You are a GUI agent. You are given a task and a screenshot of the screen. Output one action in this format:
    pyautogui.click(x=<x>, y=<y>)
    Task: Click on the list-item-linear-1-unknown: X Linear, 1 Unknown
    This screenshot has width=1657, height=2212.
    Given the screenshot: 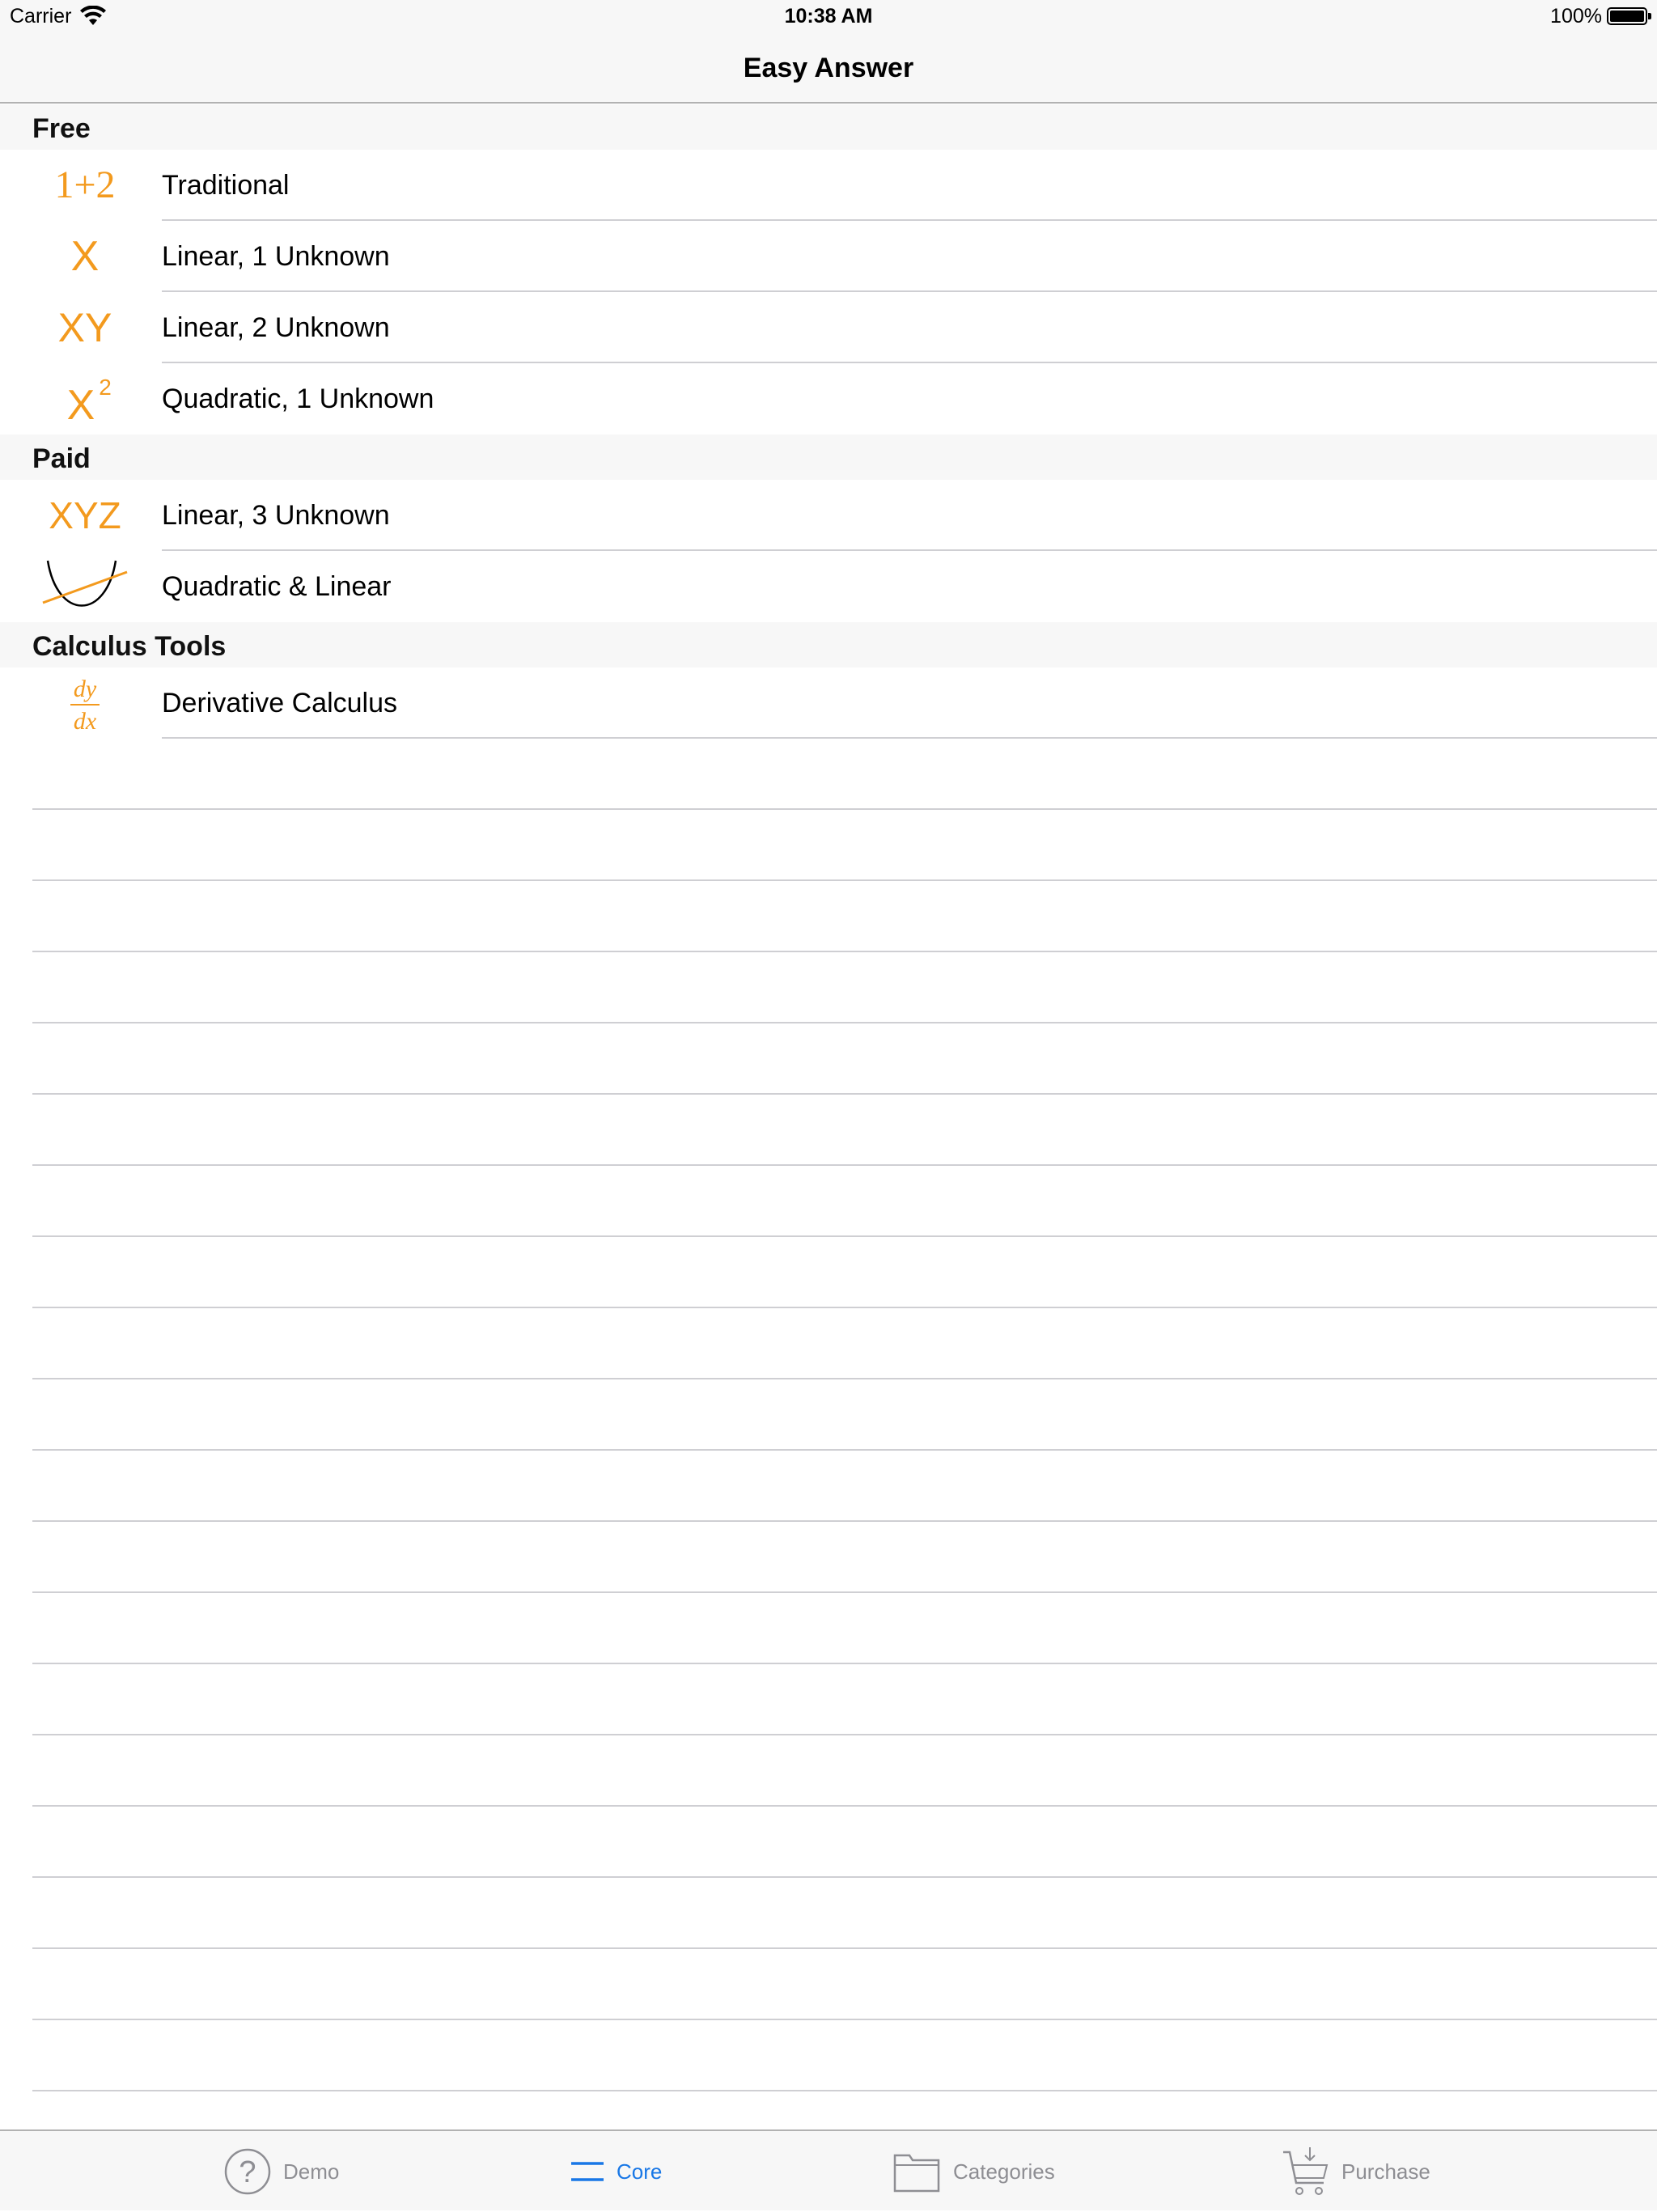 What is the action you would take?
    pyautogui.click(x=828, y=256)
    